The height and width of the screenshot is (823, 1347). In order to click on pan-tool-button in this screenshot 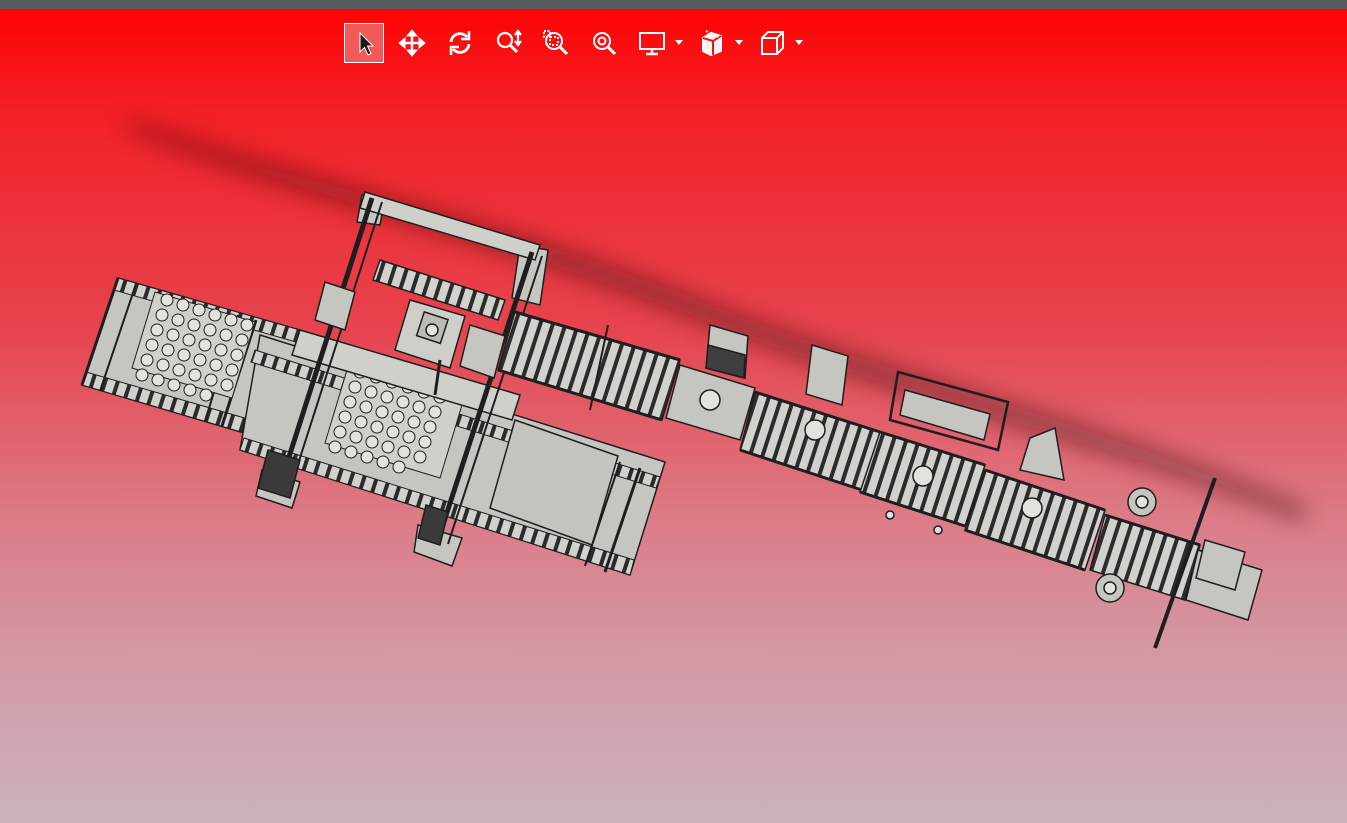, I will do `click(412, 43)`.